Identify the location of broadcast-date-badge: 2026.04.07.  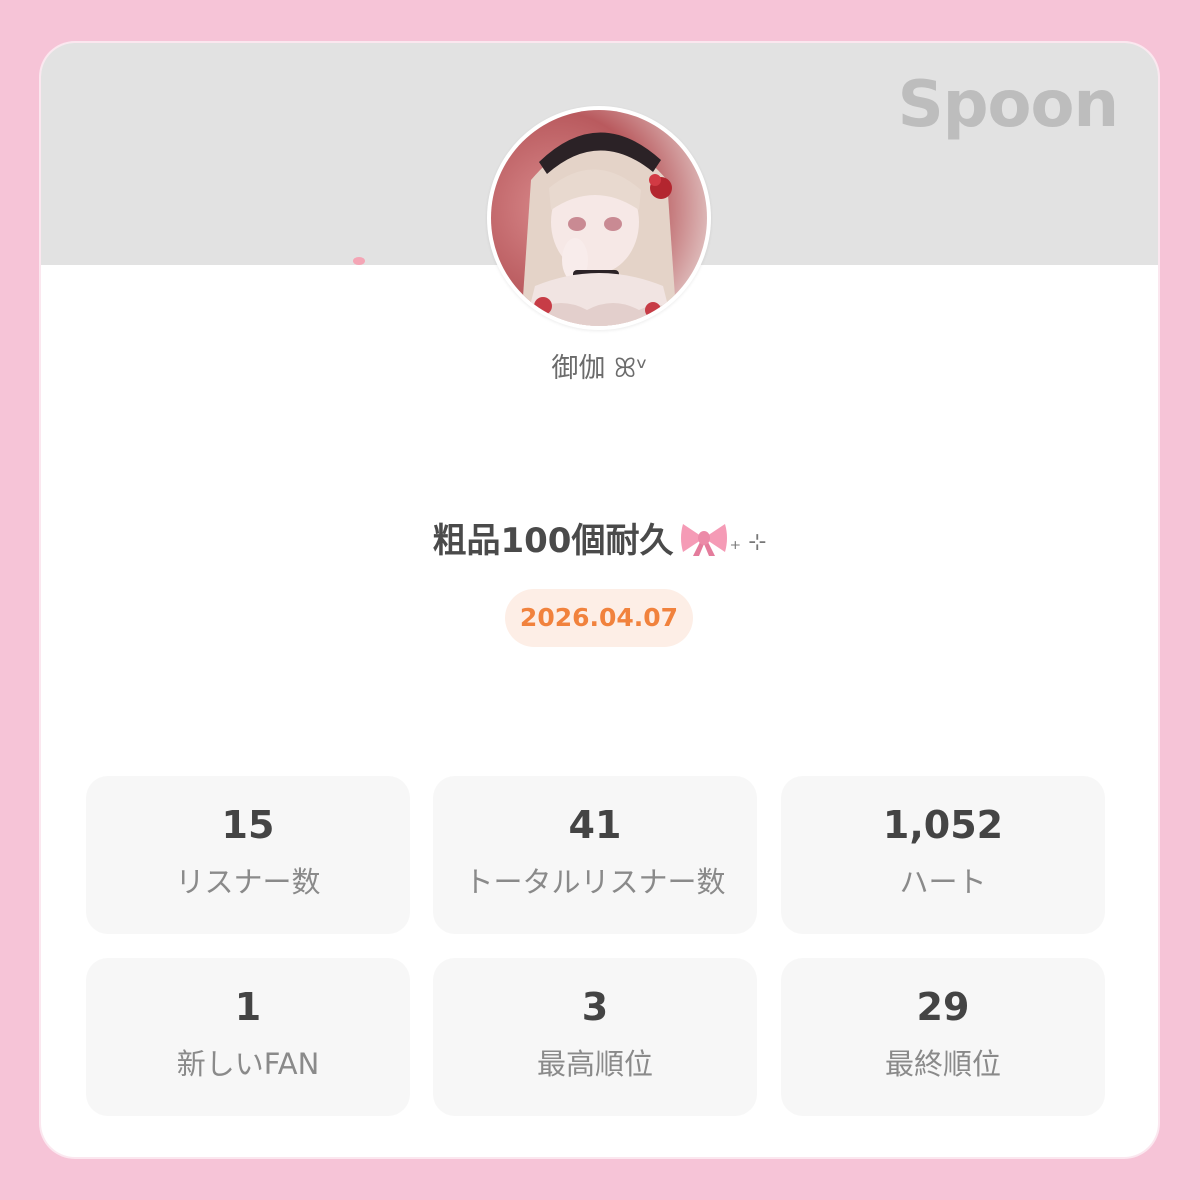
(599, 618).